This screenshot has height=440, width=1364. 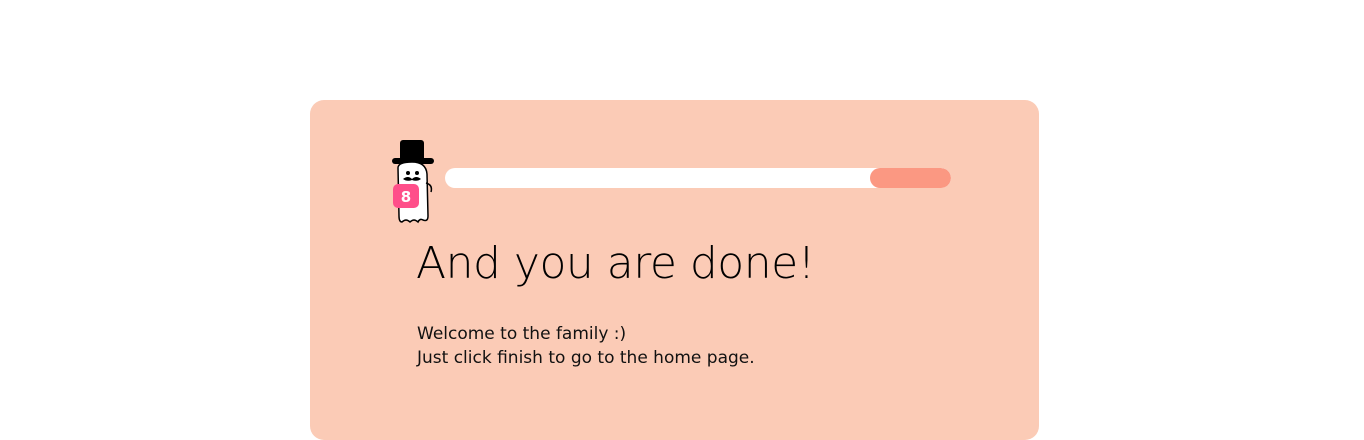 I want to click on welcome-text: Welcome to the family :), so click(x=522, y=334).